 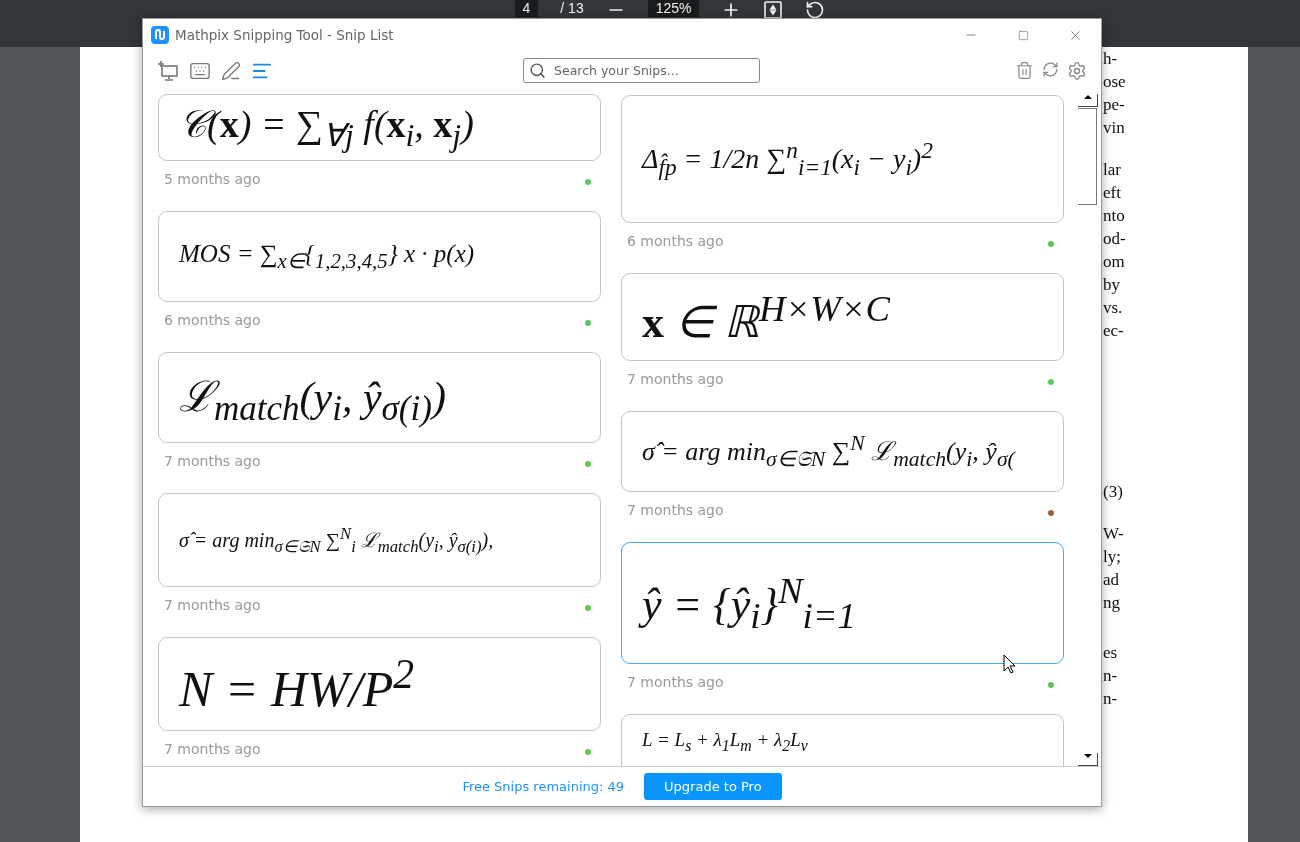 I want to click on window-title: Mathpix Snipping Tool - Snip List, so click(x=285, y=35).